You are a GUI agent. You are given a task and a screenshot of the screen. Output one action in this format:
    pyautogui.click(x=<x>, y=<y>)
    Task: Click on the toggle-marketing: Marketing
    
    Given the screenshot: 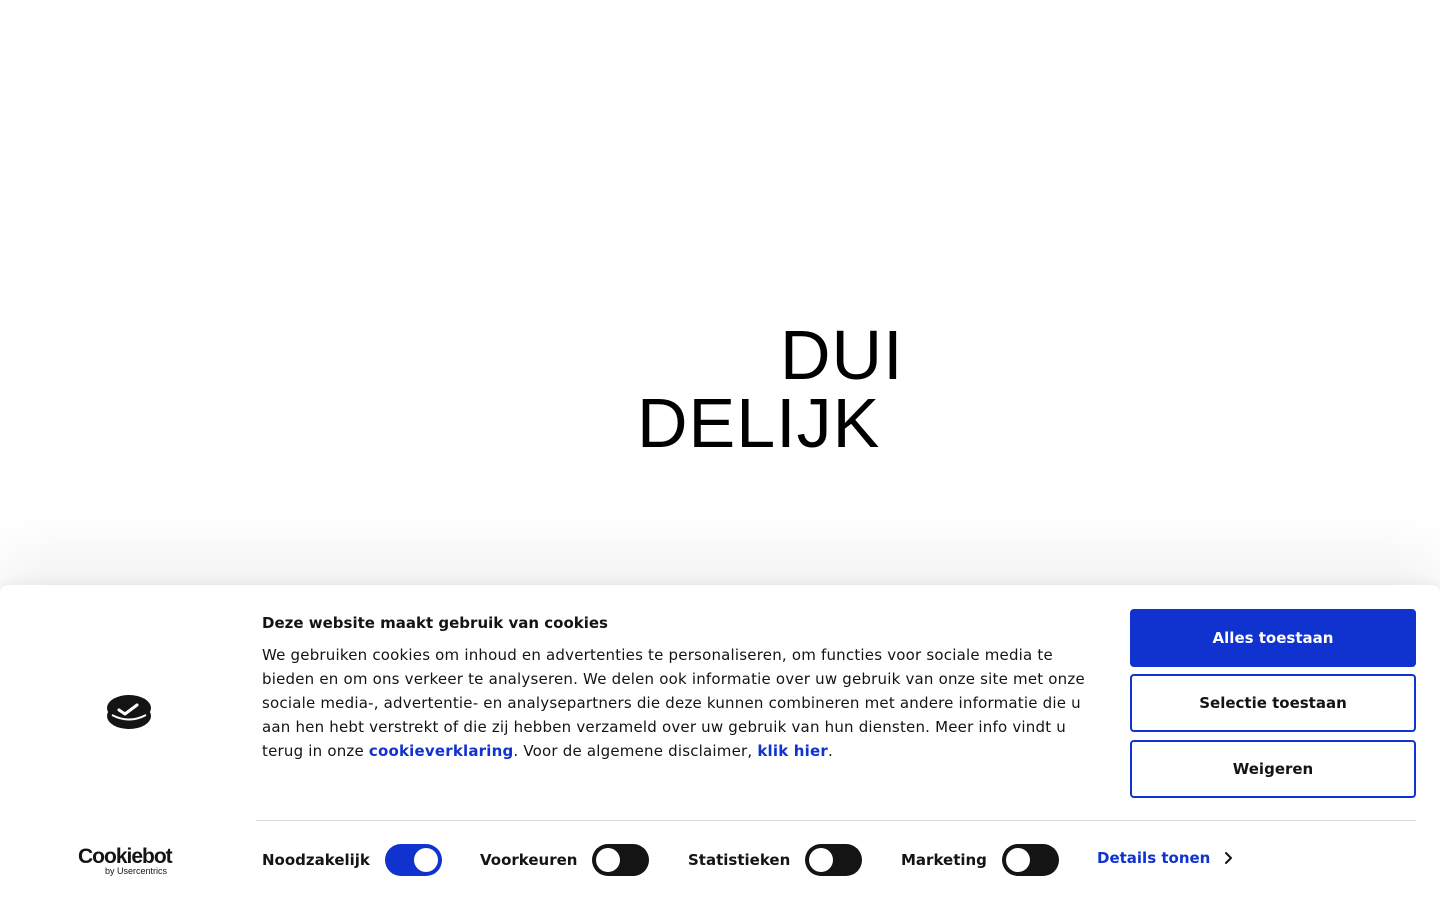 What is the action you would take?
    pyautogui.click(x=980, y=860)
    